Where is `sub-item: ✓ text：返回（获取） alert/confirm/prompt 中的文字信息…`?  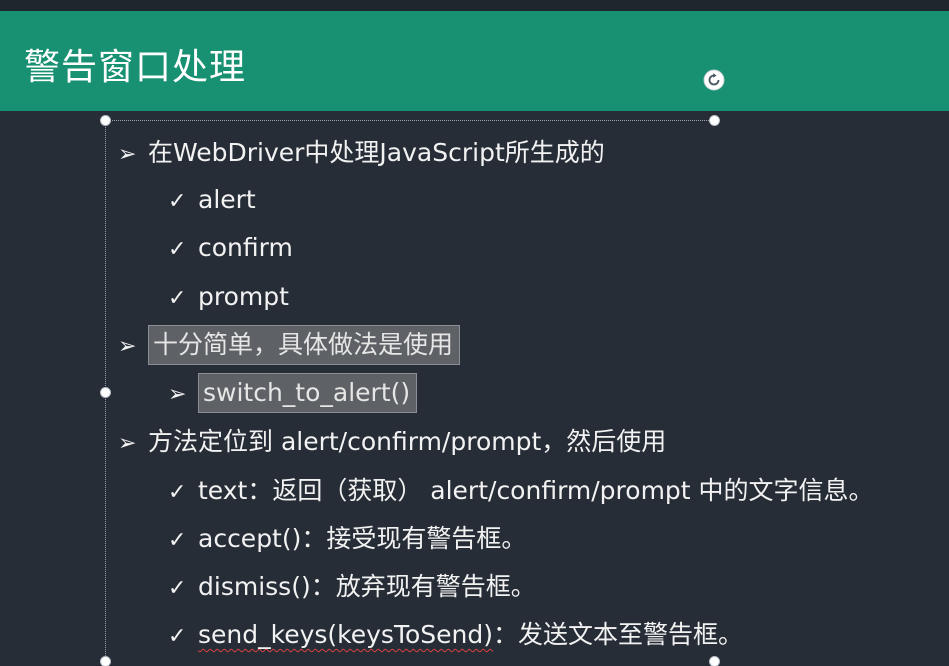
sub-item: ✓ text：返回（获取） alert/confirm/prompt 中的文字信息… is located at coordinates (521, 491).